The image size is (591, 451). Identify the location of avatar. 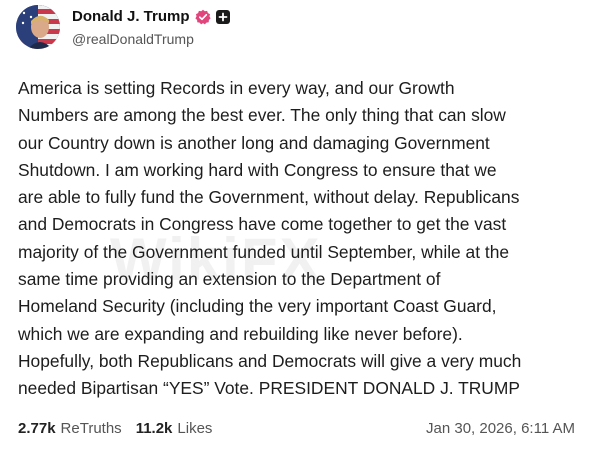
(38, 27).